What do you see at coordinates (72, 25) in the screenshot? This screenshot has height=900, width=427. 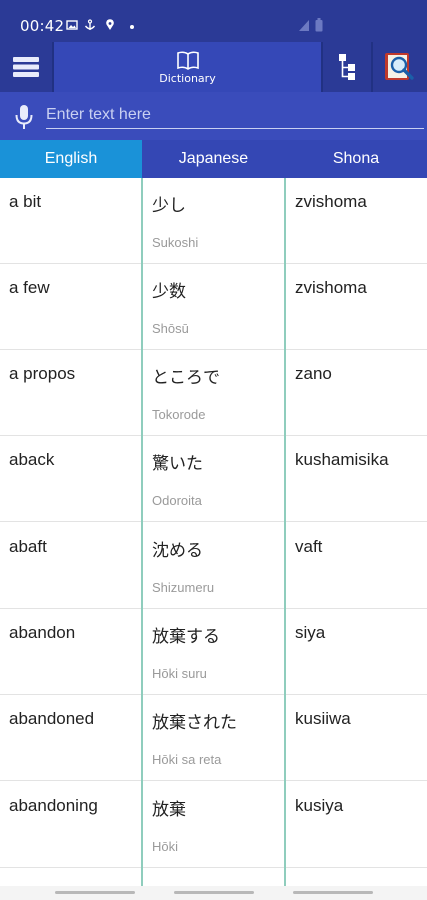 I see `image-notification-icon` at bounding box center [72, 25].